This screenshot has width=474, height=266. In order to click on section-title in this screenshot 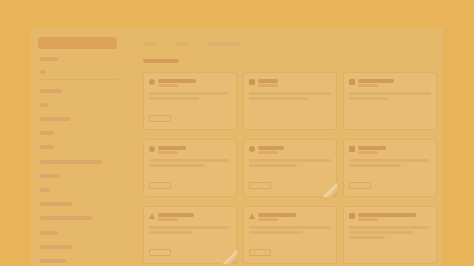, I will do `click(161, 61)`.